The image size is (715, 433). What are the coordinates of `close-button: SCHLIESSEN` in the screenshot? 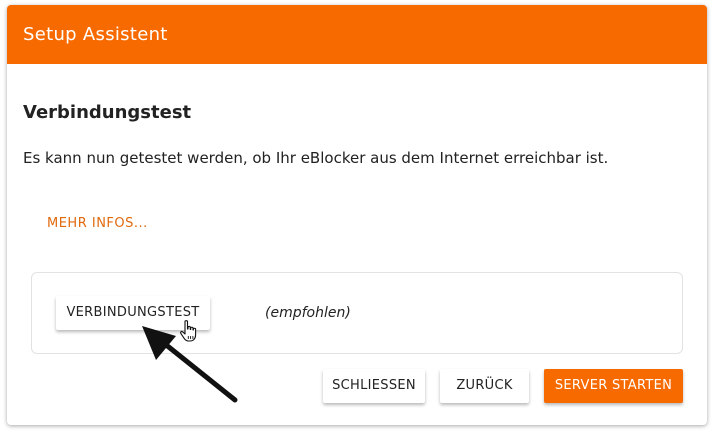 It's located at (374, 386).